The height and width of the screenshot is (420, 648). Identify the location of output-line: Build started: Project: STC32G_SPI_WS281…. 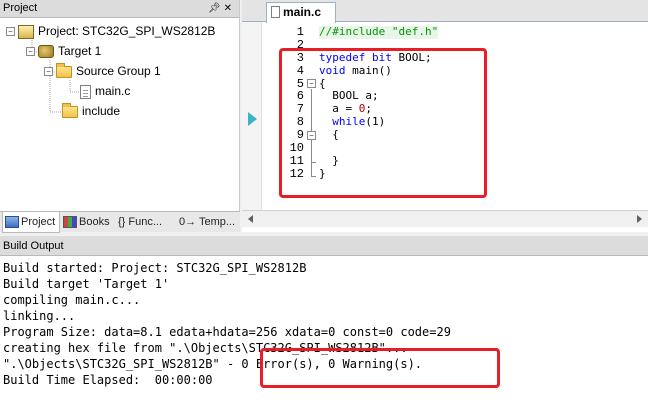
(155, 268).